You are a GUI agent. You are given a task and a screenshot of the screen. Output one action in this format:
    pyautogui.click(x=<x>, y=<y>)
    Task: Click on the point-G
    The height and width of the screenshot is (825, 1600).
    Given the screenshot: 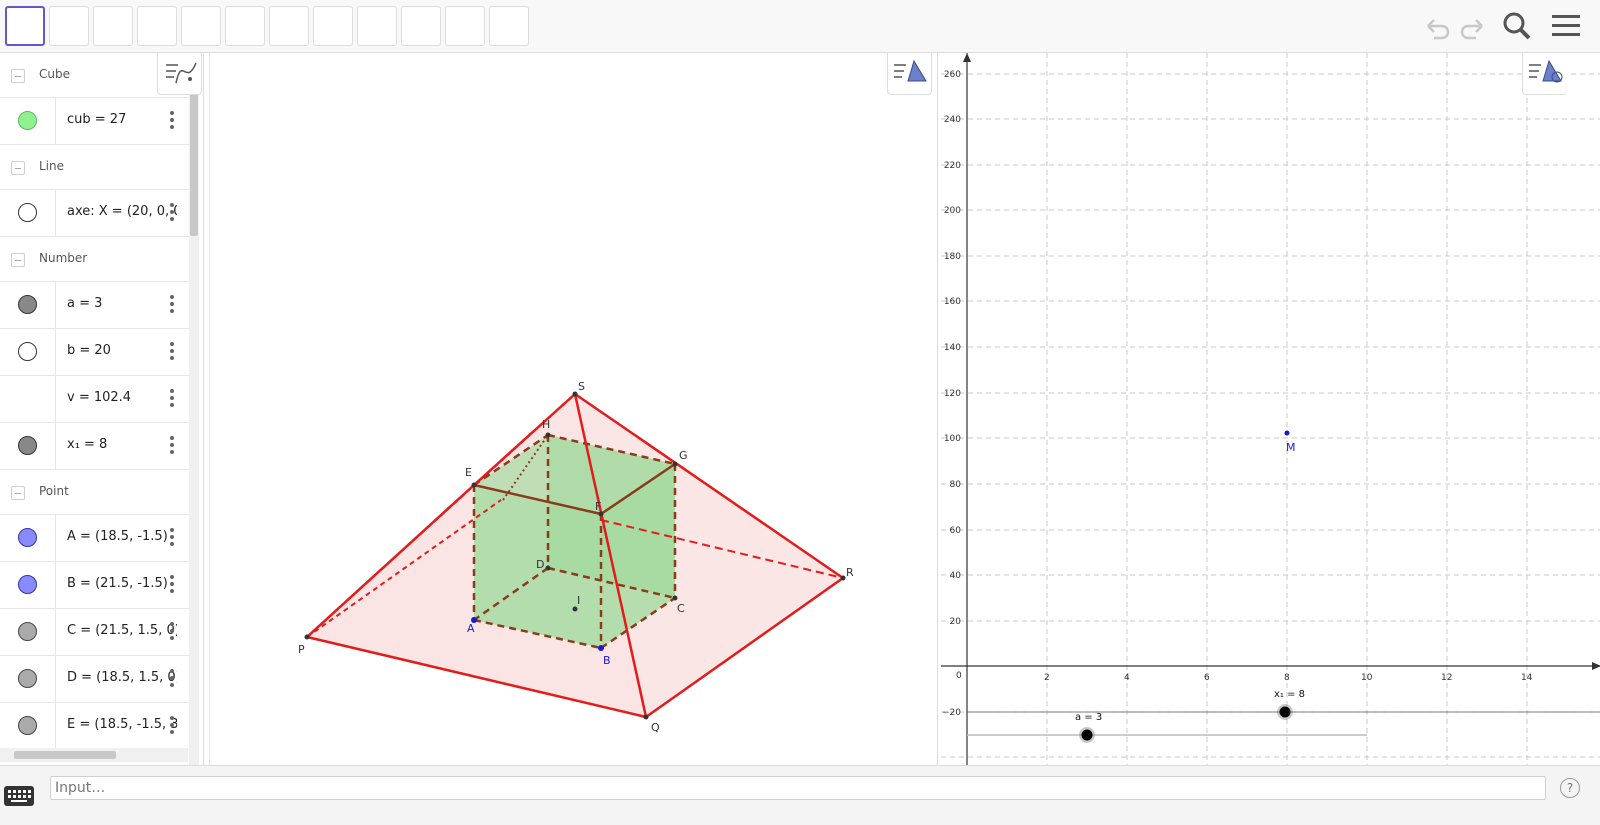 What is the action you would take?
    pyautogui.click(x=675, y=464)
    